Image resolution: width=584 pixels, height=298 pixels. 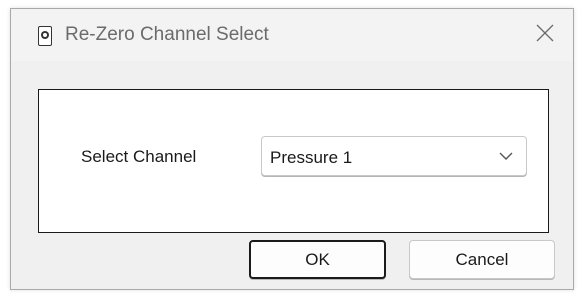 I want to click on channel-select: Pressure 1, so click(x=394, y=156).